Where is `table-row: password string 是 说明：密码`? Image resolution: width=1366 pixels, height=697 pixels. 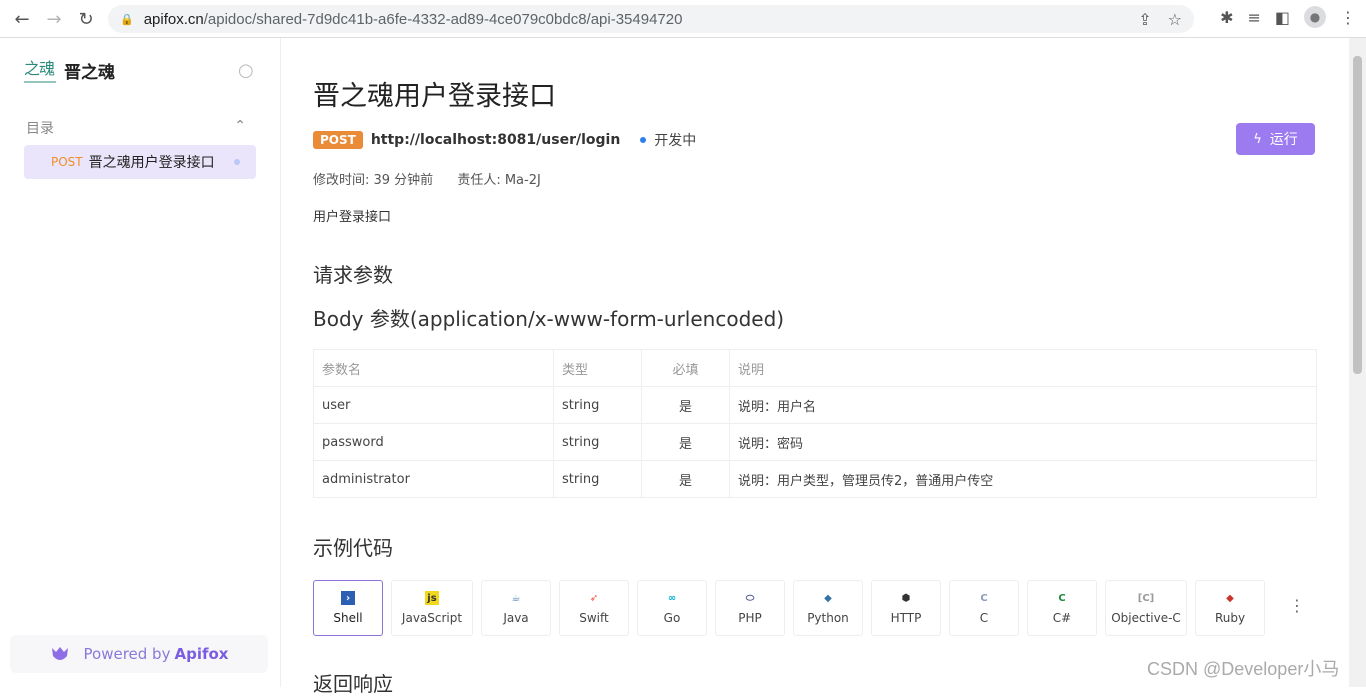
table-row: password string 是 说明：密码 is located at coordinates (815, 442).